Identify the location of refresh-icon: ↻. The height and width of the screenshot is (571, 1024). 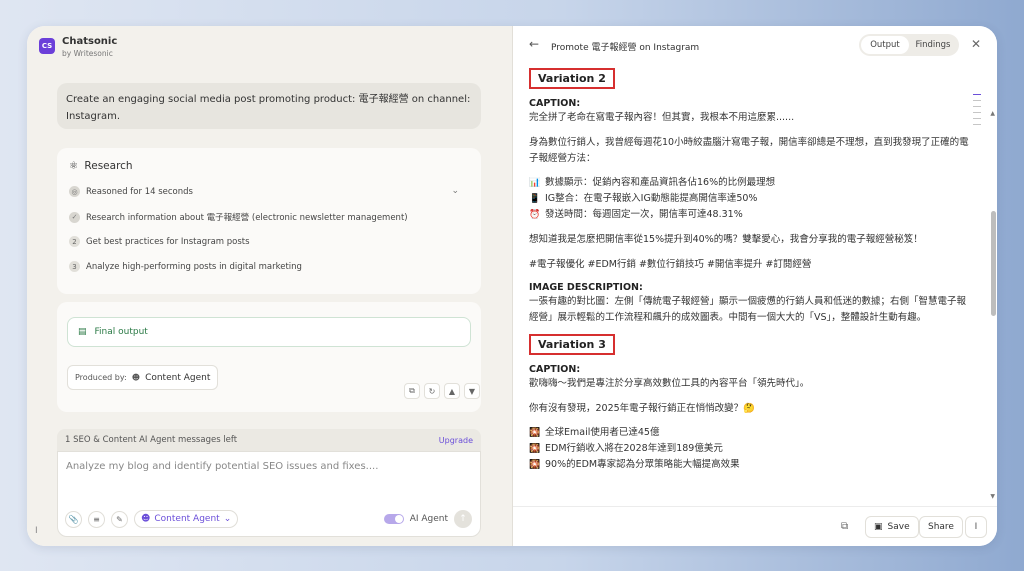
(432, 391).